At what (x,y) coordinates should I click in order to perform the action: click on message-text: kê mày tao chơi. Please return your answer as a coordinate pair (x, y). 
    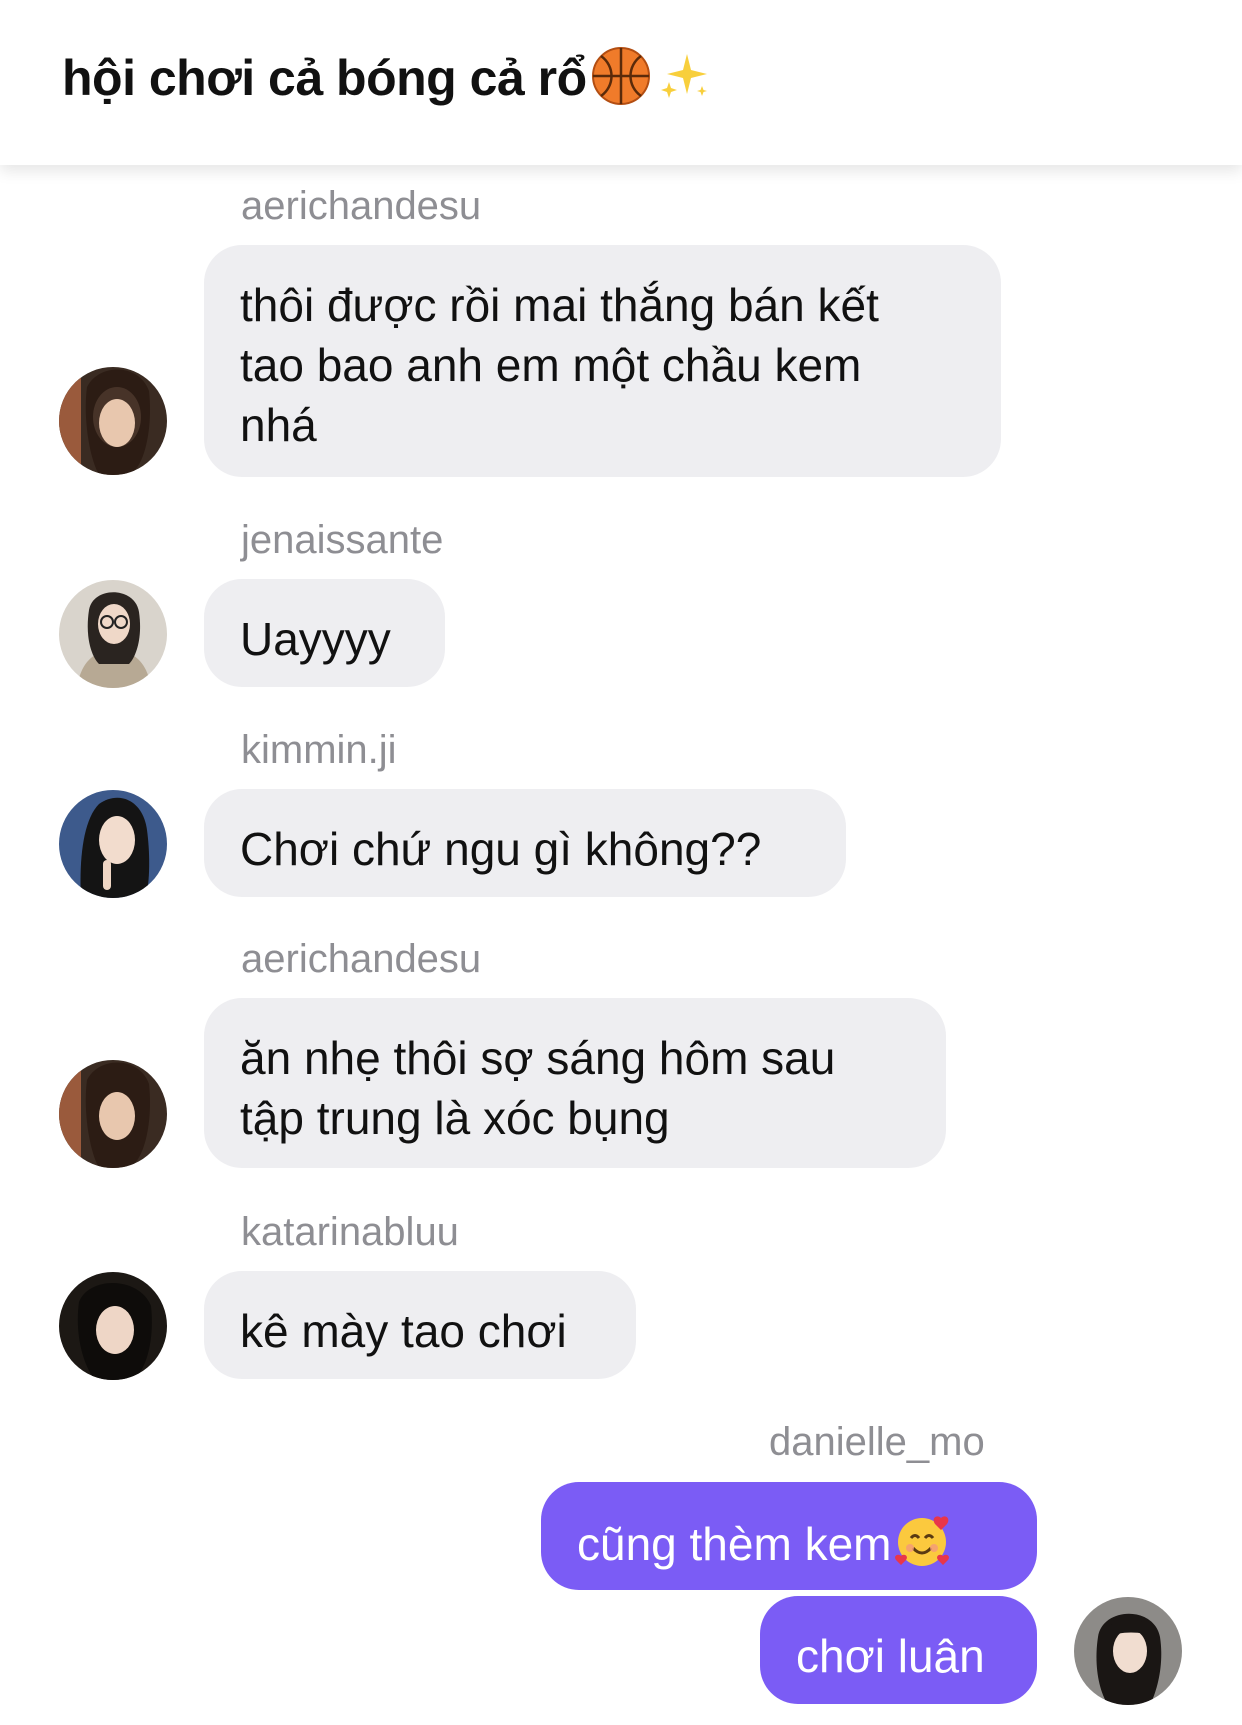
    Looking at the image, I should click on (403, 1331).